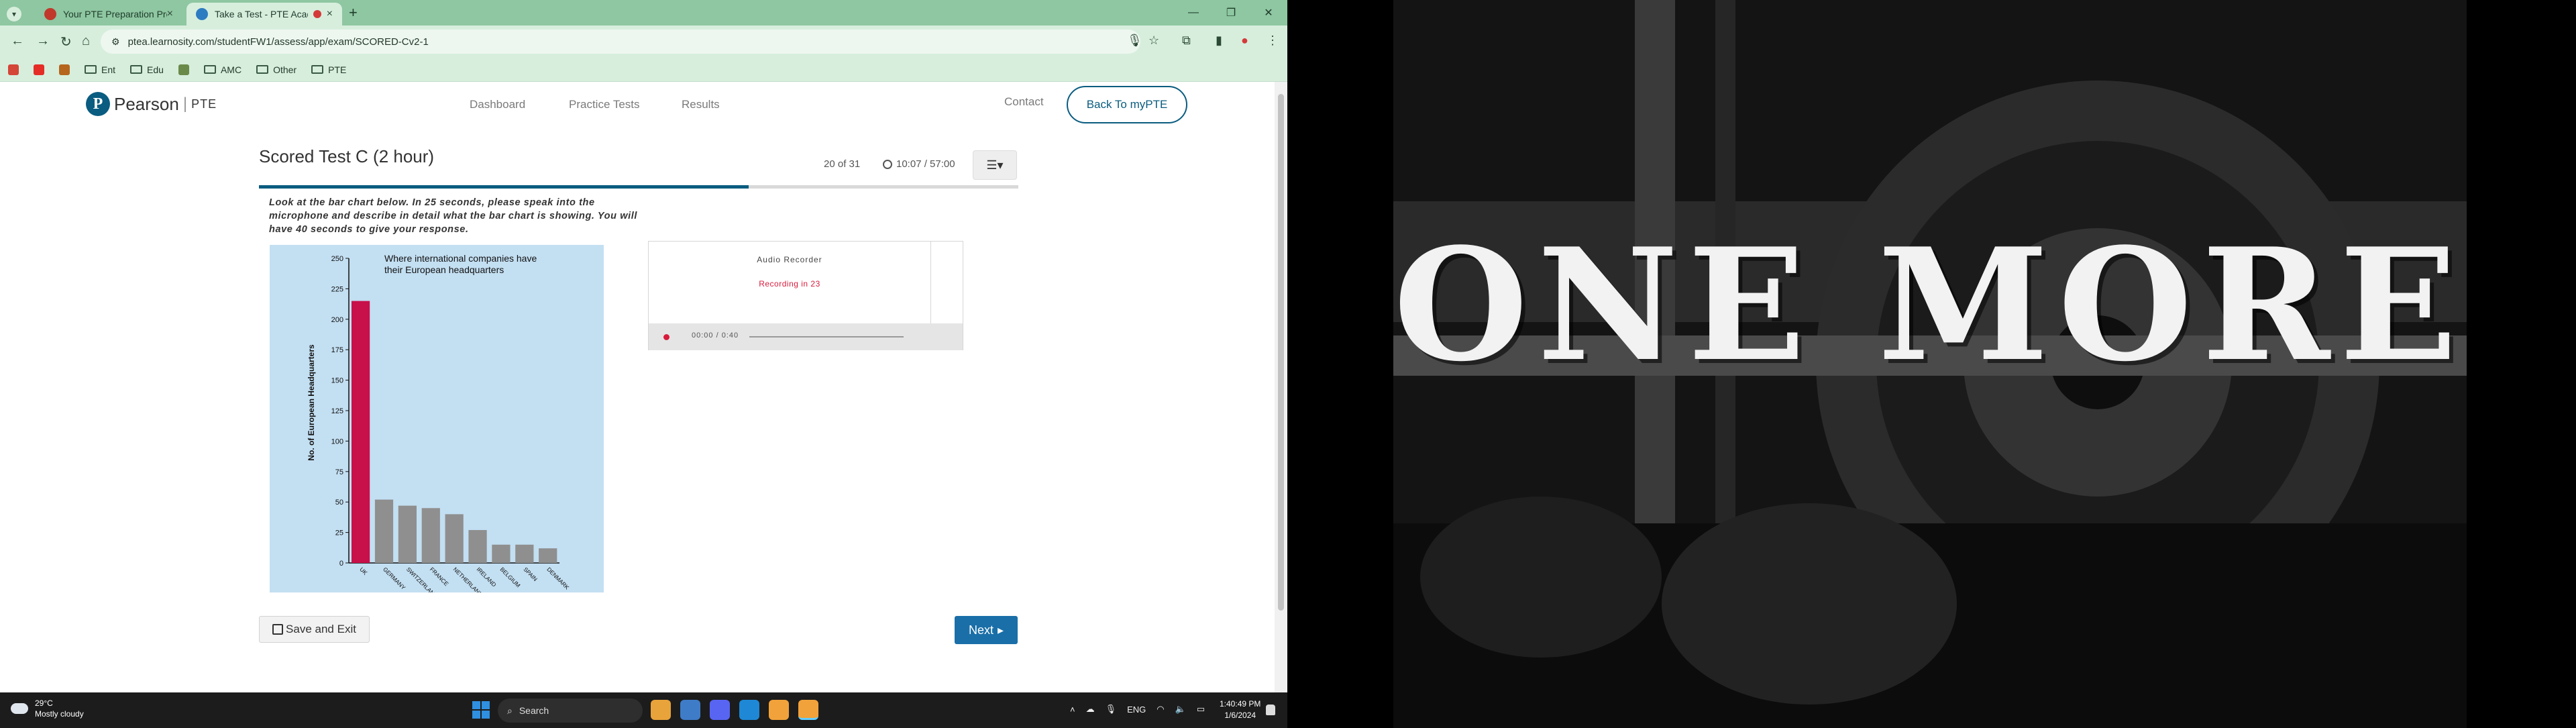 This screenshot has width=2576, height=728. Describe the element at coordinates (779, 710) in the screenshot. I see `chrome-icon` at that location.